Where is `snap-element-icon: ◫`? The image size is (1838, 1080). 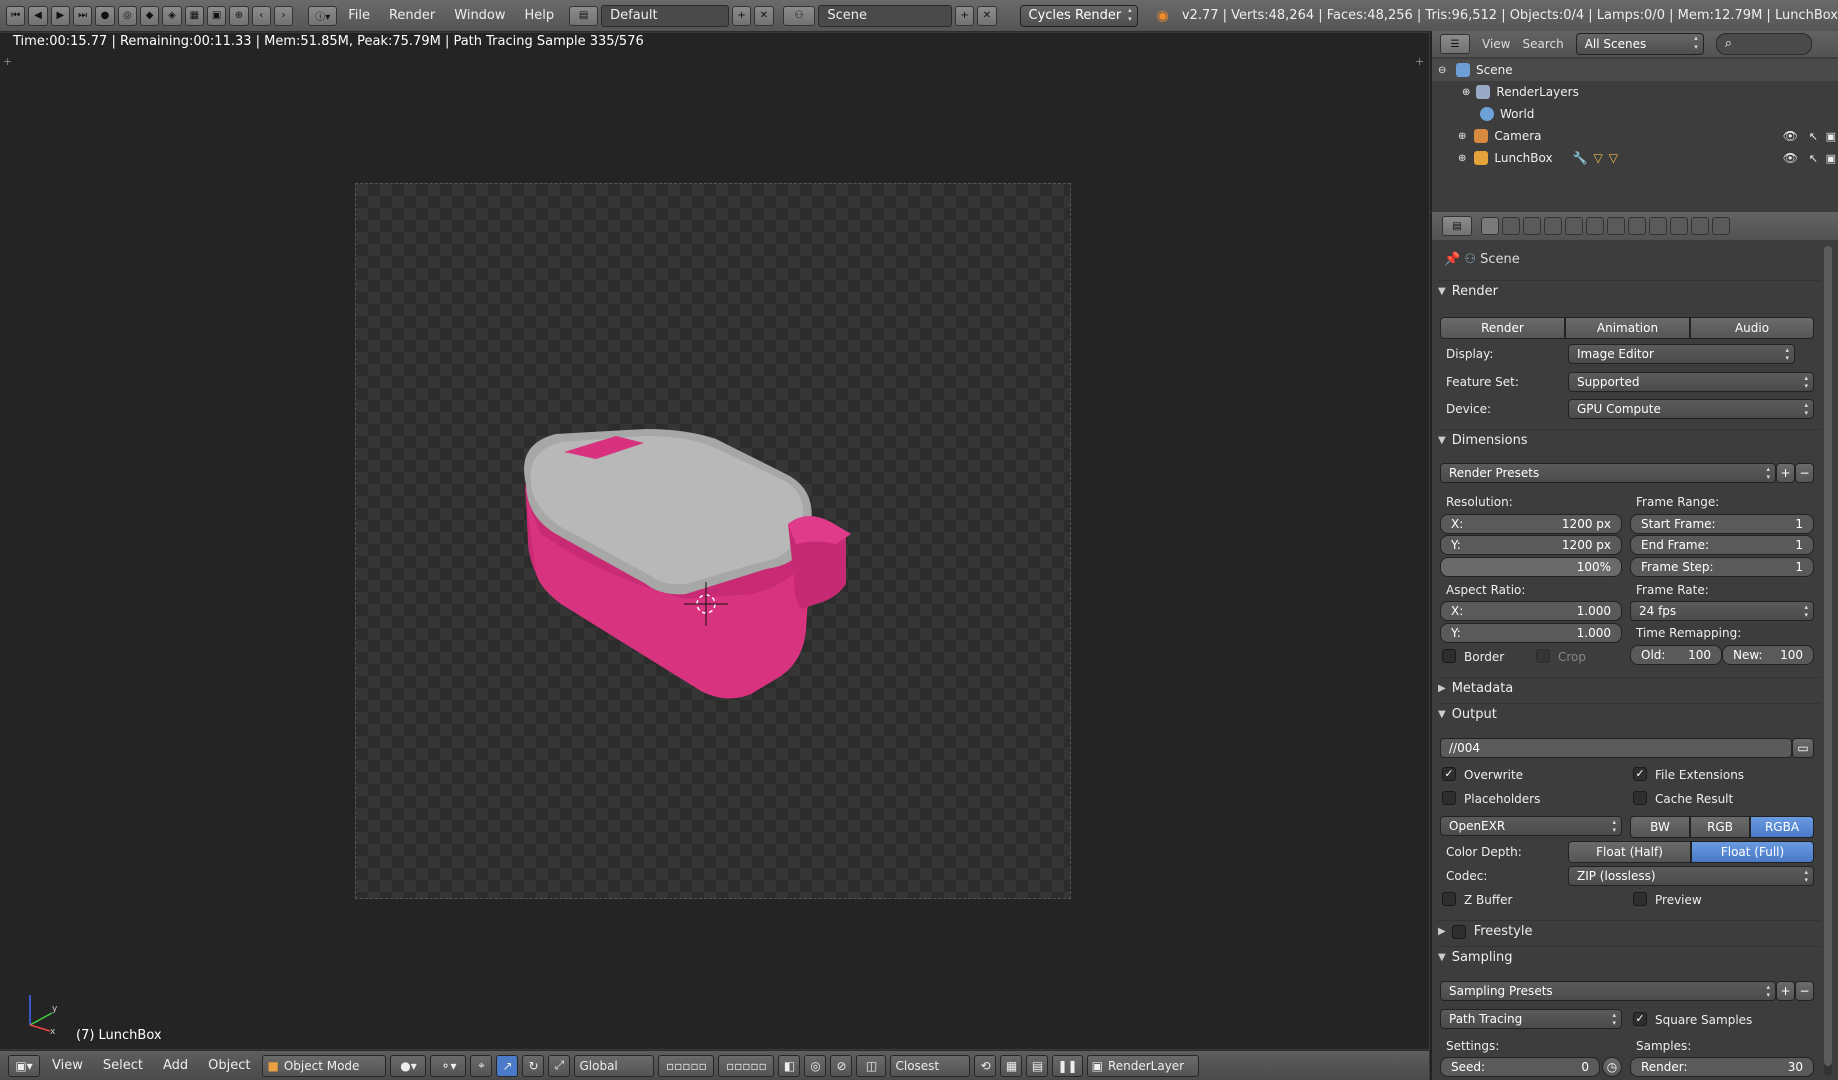 snap-element-icon: ◫ is located at coordinates (871, 1065).